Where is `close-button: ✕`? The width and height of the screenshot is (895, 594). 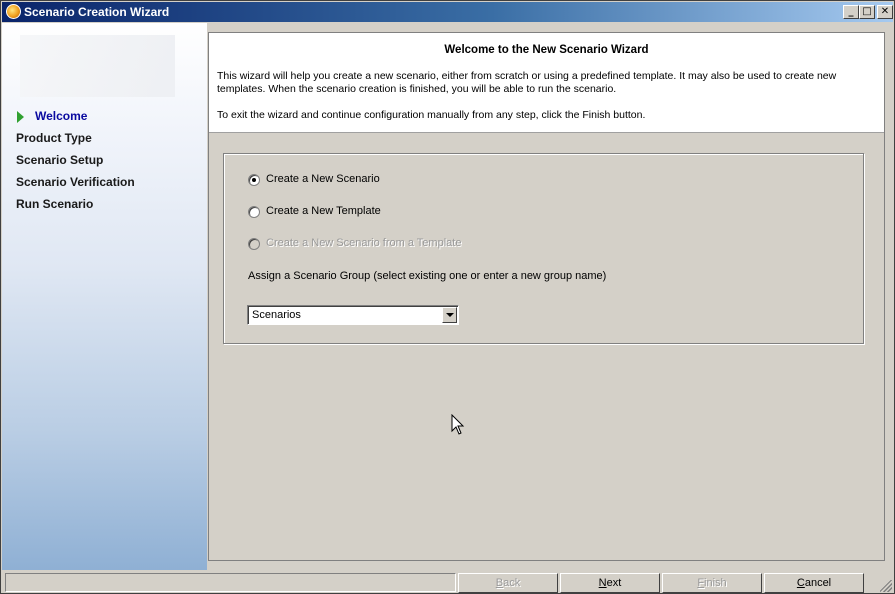
close-button: ✕ is located at coordinates (885, 12).